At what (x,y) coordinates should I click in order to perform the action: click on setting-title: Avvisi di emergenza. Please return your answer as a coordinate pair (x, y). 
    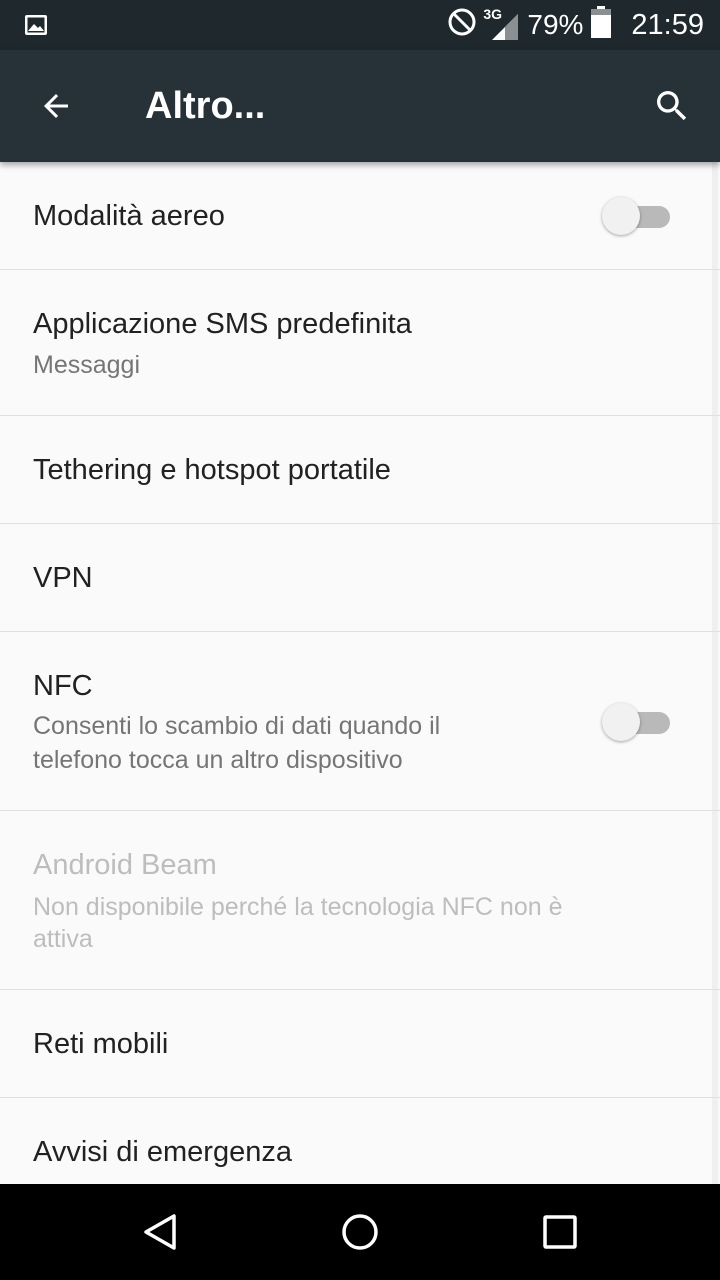
    Looking at the image, I should click on (162, 1152).